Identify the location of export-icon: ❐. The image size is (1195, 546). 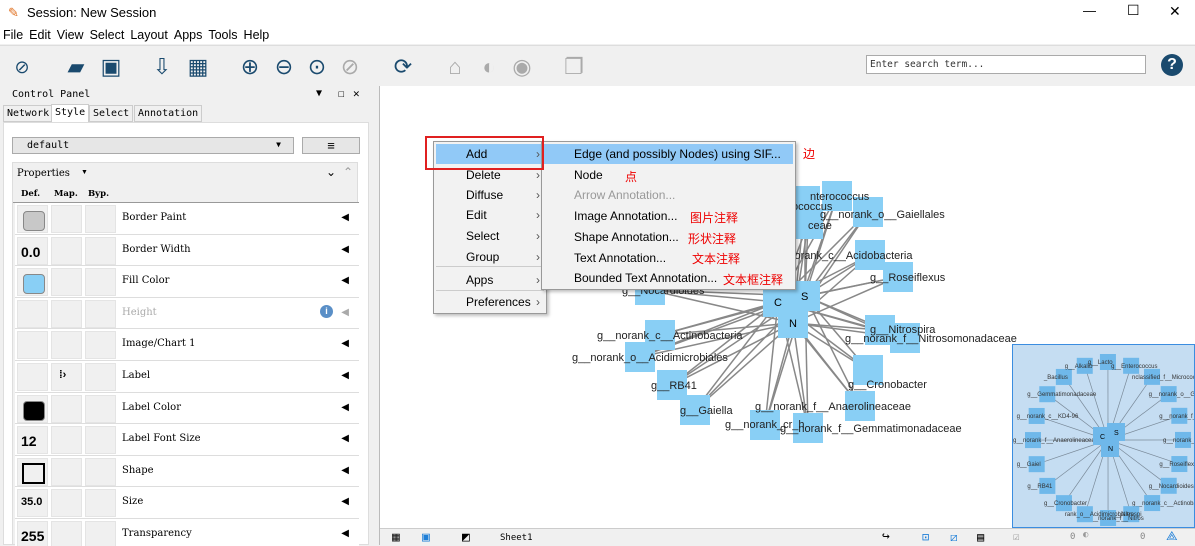
(574, 67).